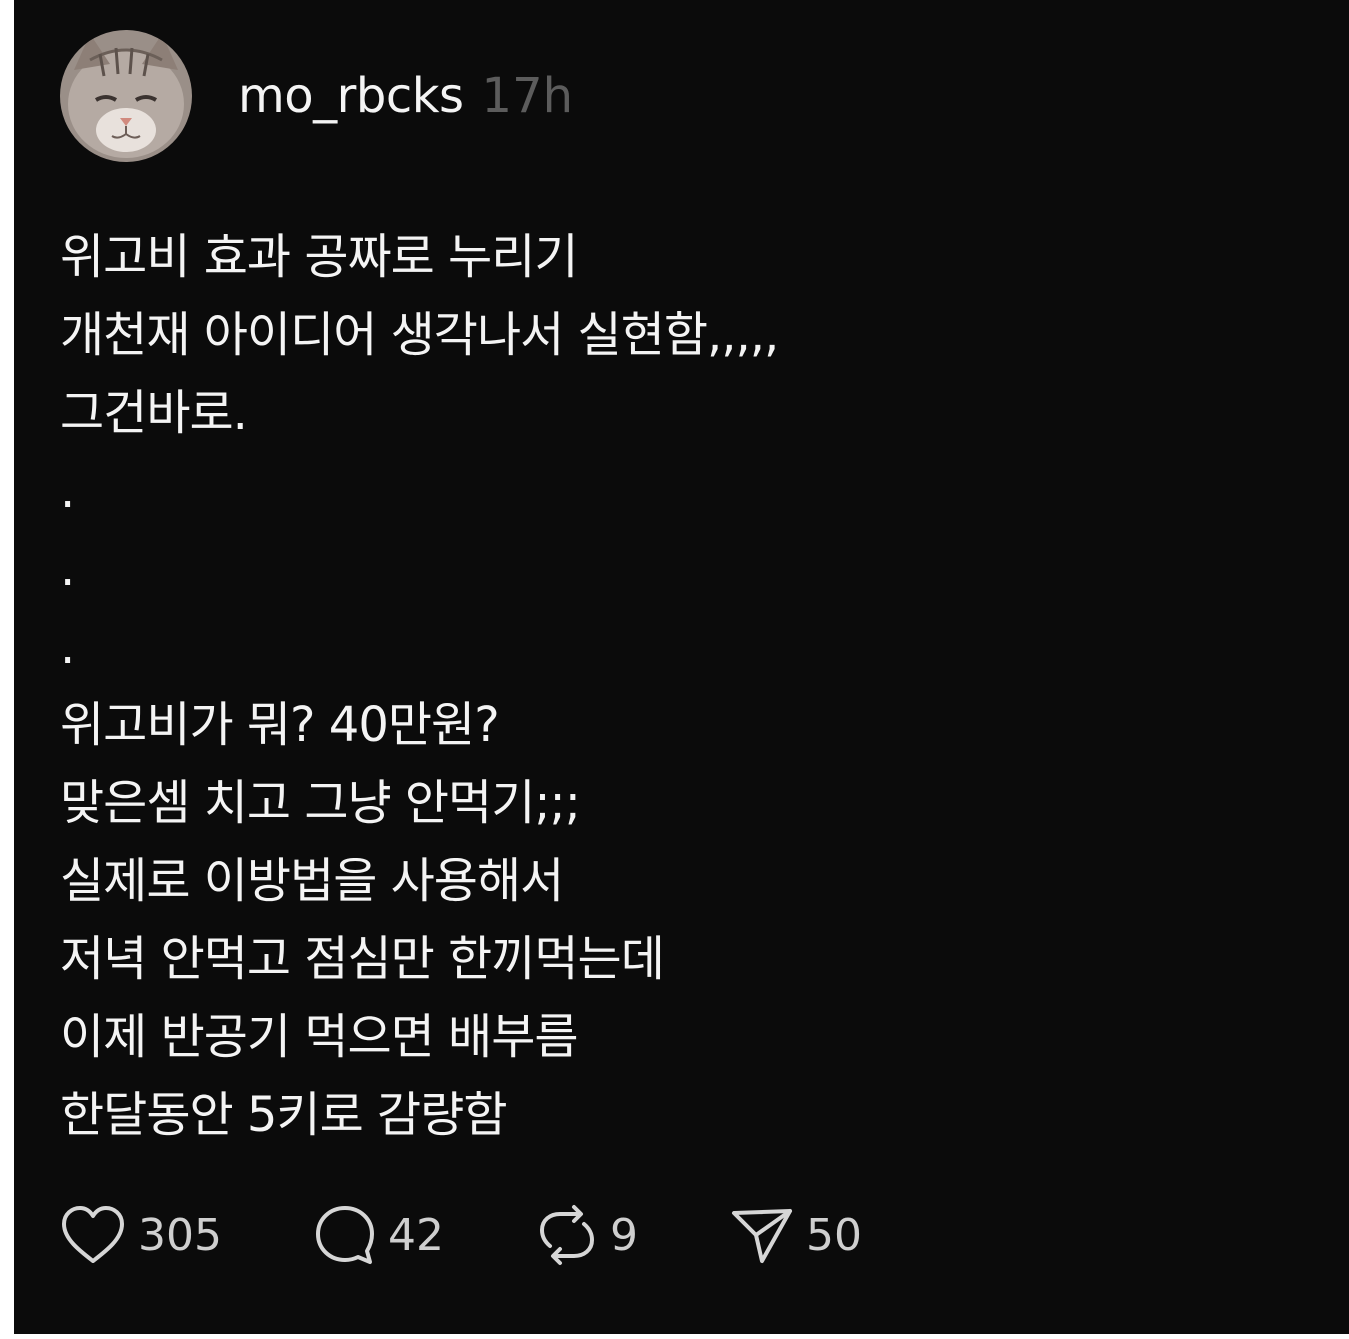 This screenshot has width=1349, height=1339. Describe the element at coordinates (566, 1235) in the screenshot. I see `repost-icon` at that location.